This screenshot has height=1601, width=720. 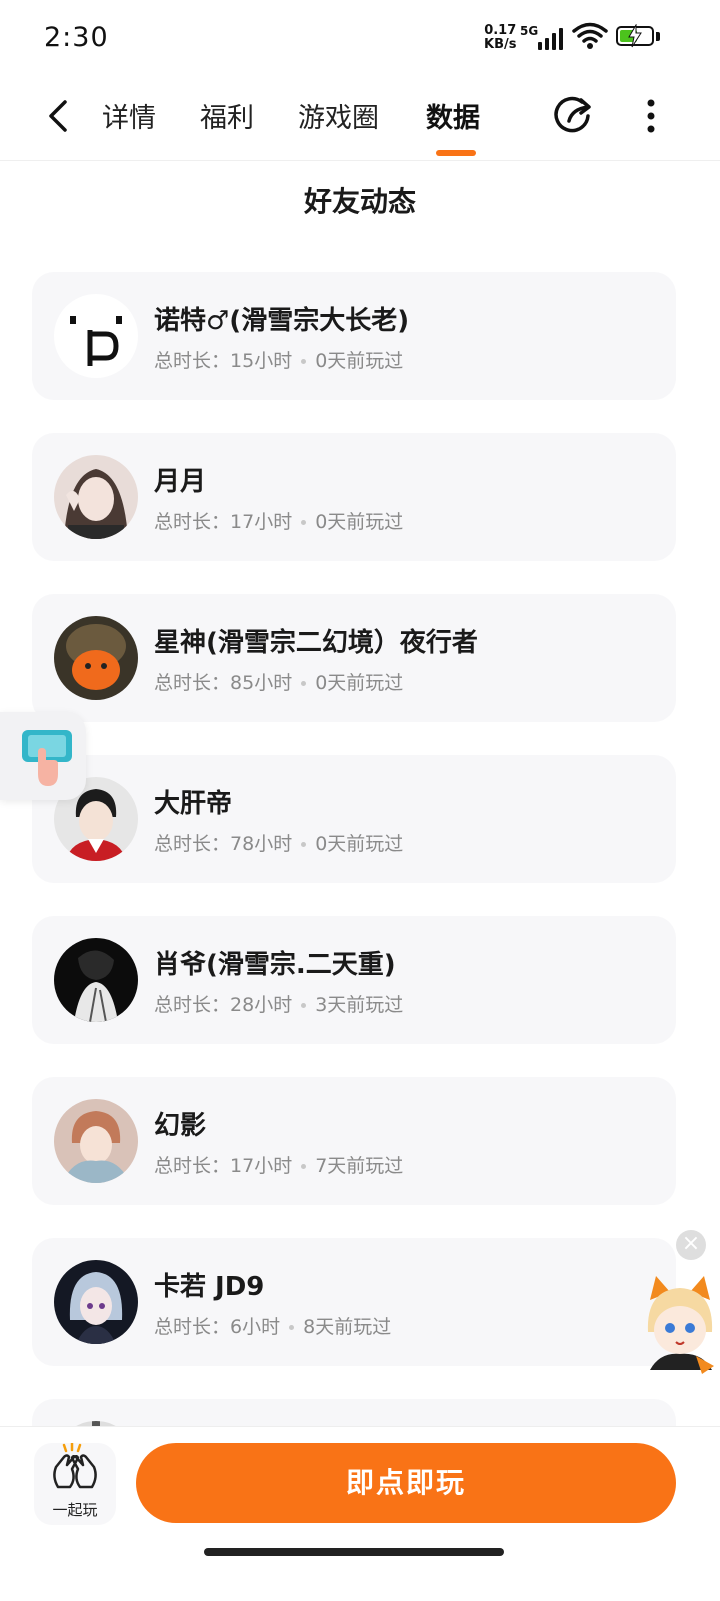 What do you see at coordinates (406, 1483) in the screenshot?
I see `play-now-button: 即点即玩` at bounding box center [406, 1483].